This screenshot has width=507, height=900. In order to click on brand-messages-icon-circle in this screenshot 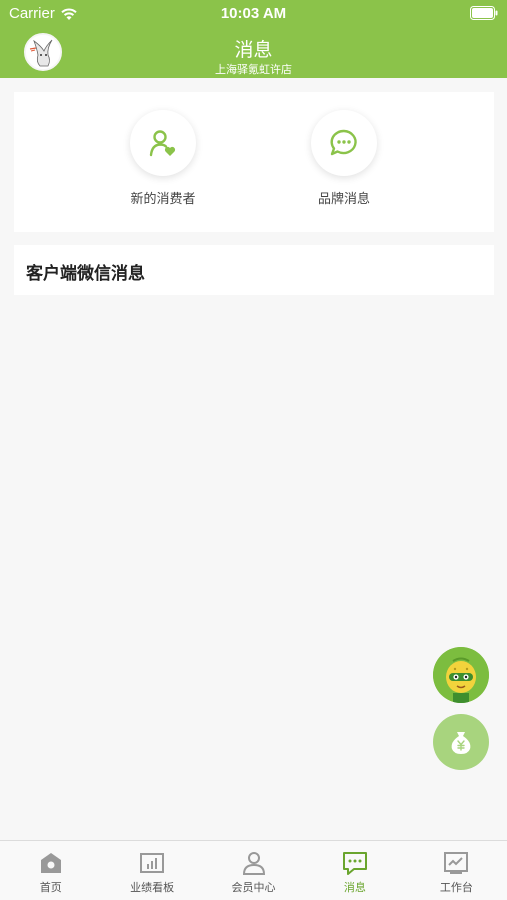, I will do `click(344, 143)`.